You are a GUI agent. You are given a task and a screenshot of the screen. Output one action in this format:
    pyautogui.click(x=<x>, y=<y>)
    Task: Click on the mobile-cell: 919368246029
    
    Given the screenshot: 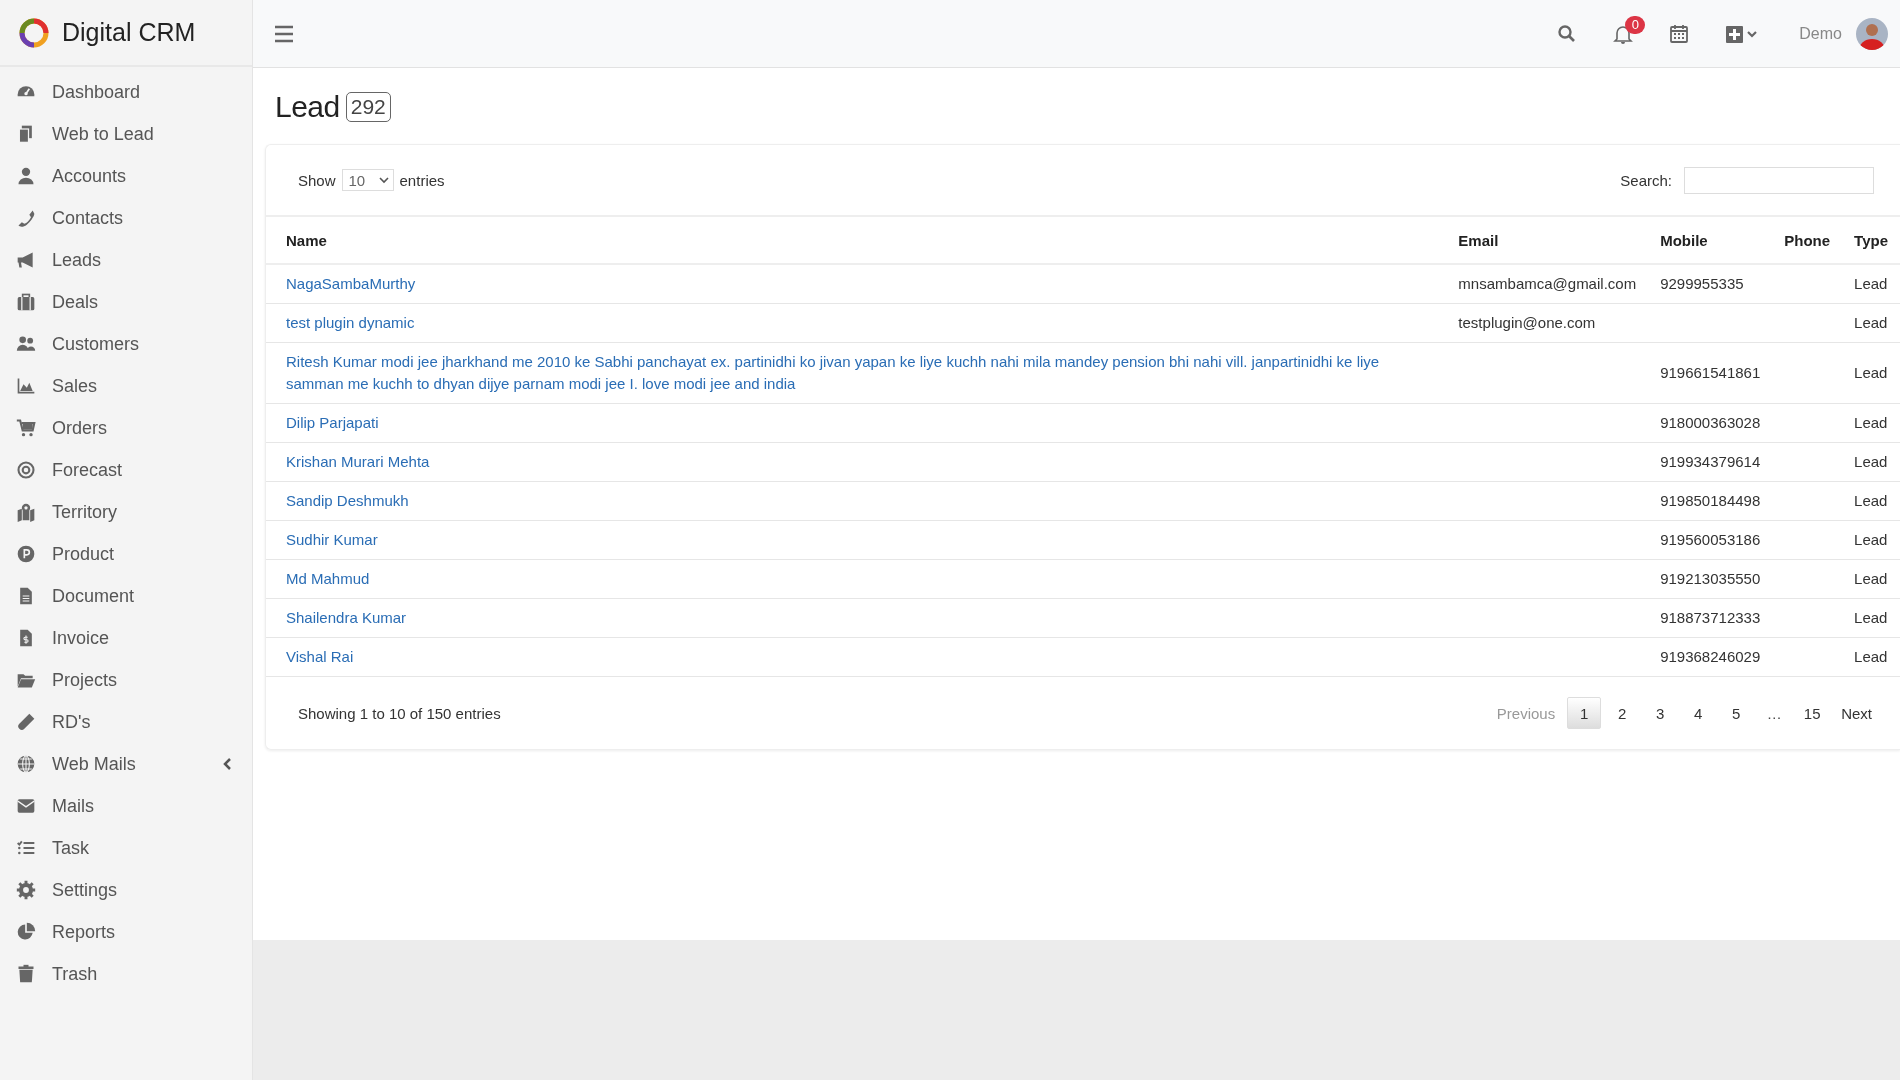 What is the action you would take?
    pyautogui.click(x=1710, y=656)
    